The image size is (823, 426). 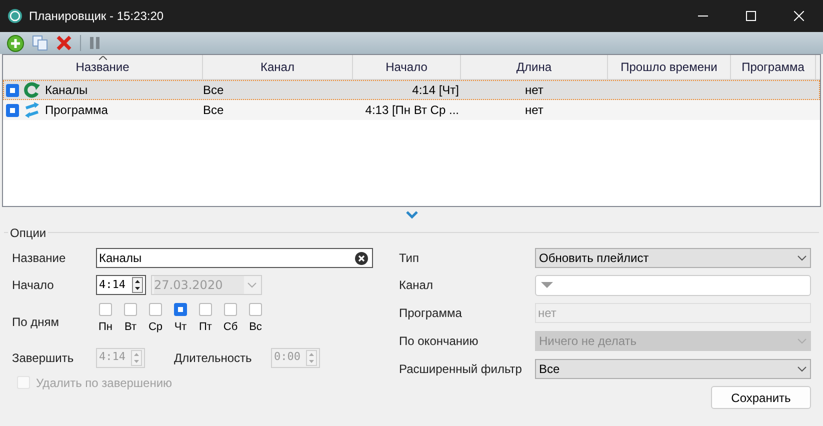 I want to click on checkbox-label: Удалить по завершению, so click(x=104, y=383).